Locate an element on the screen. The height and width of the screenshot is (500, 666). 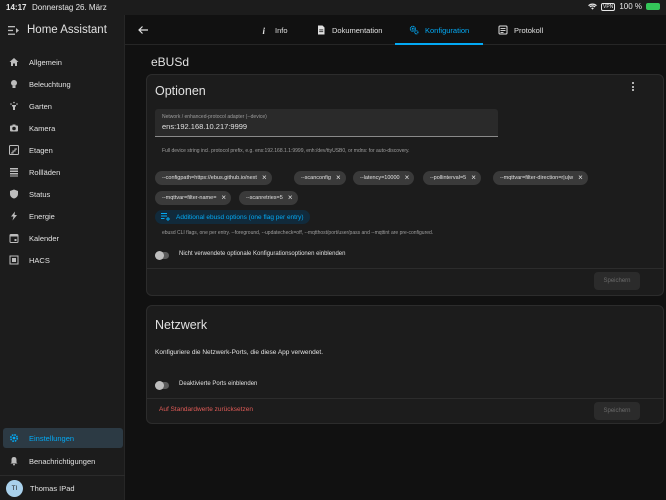
active-tab-indicator is located at coordinates (439, 44).